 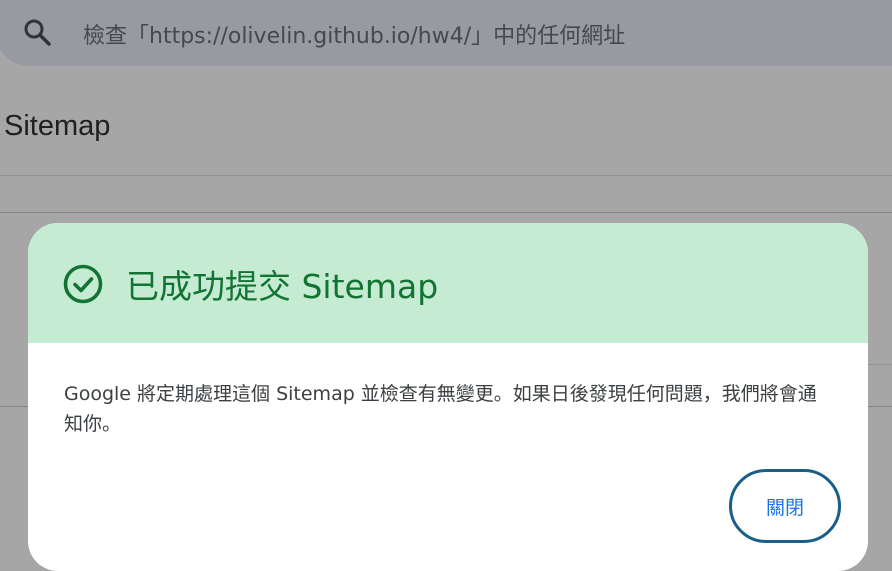 I want to click on close-button: 關閉, so click(x=785, y=506).